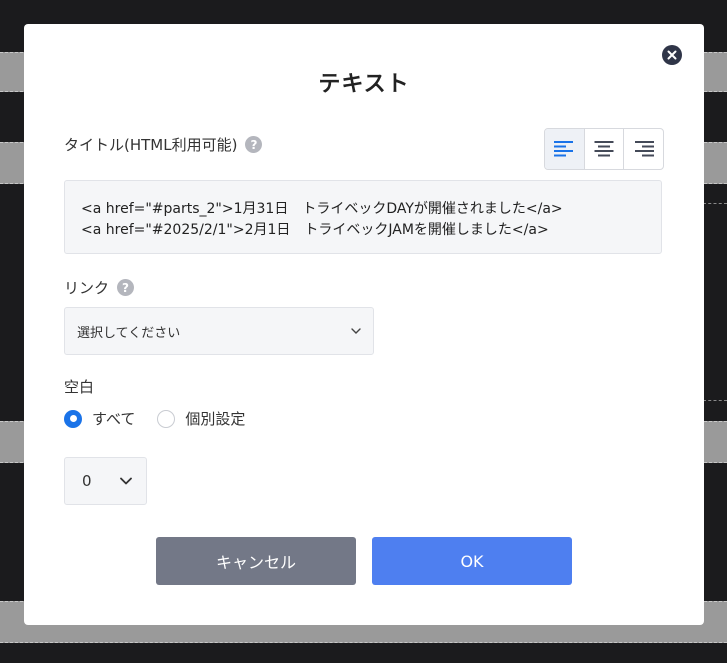  I want to click on ok-button: OK, so click(472, 561).